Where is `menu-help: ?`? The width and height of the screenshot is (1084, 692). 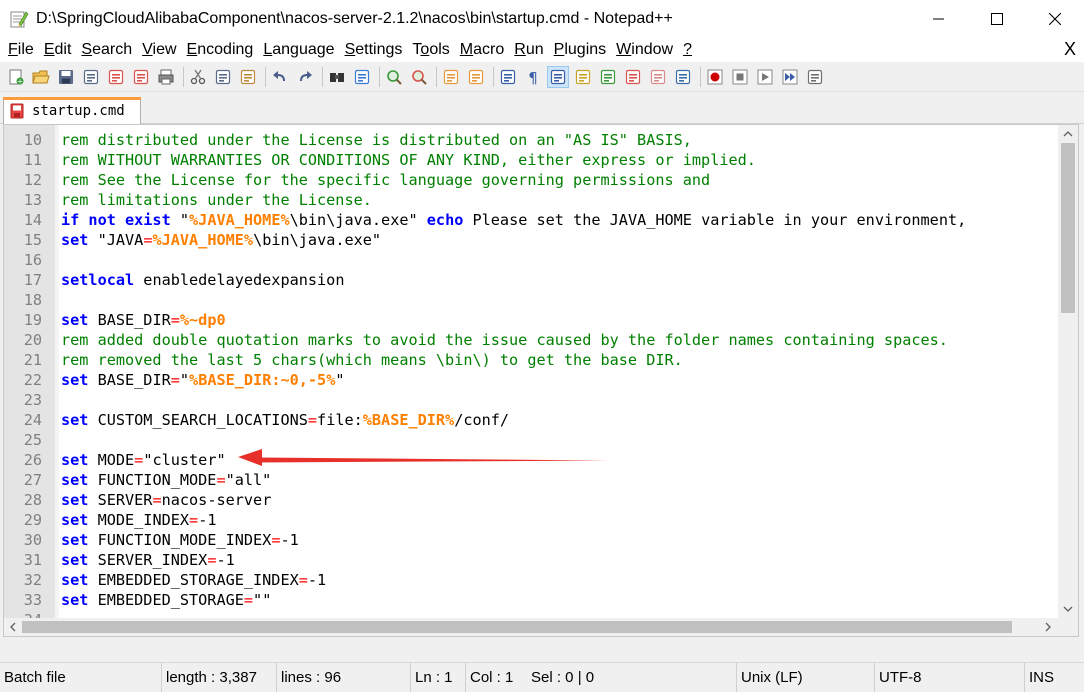 menu-help: ? is located at coordinates (687, 50).